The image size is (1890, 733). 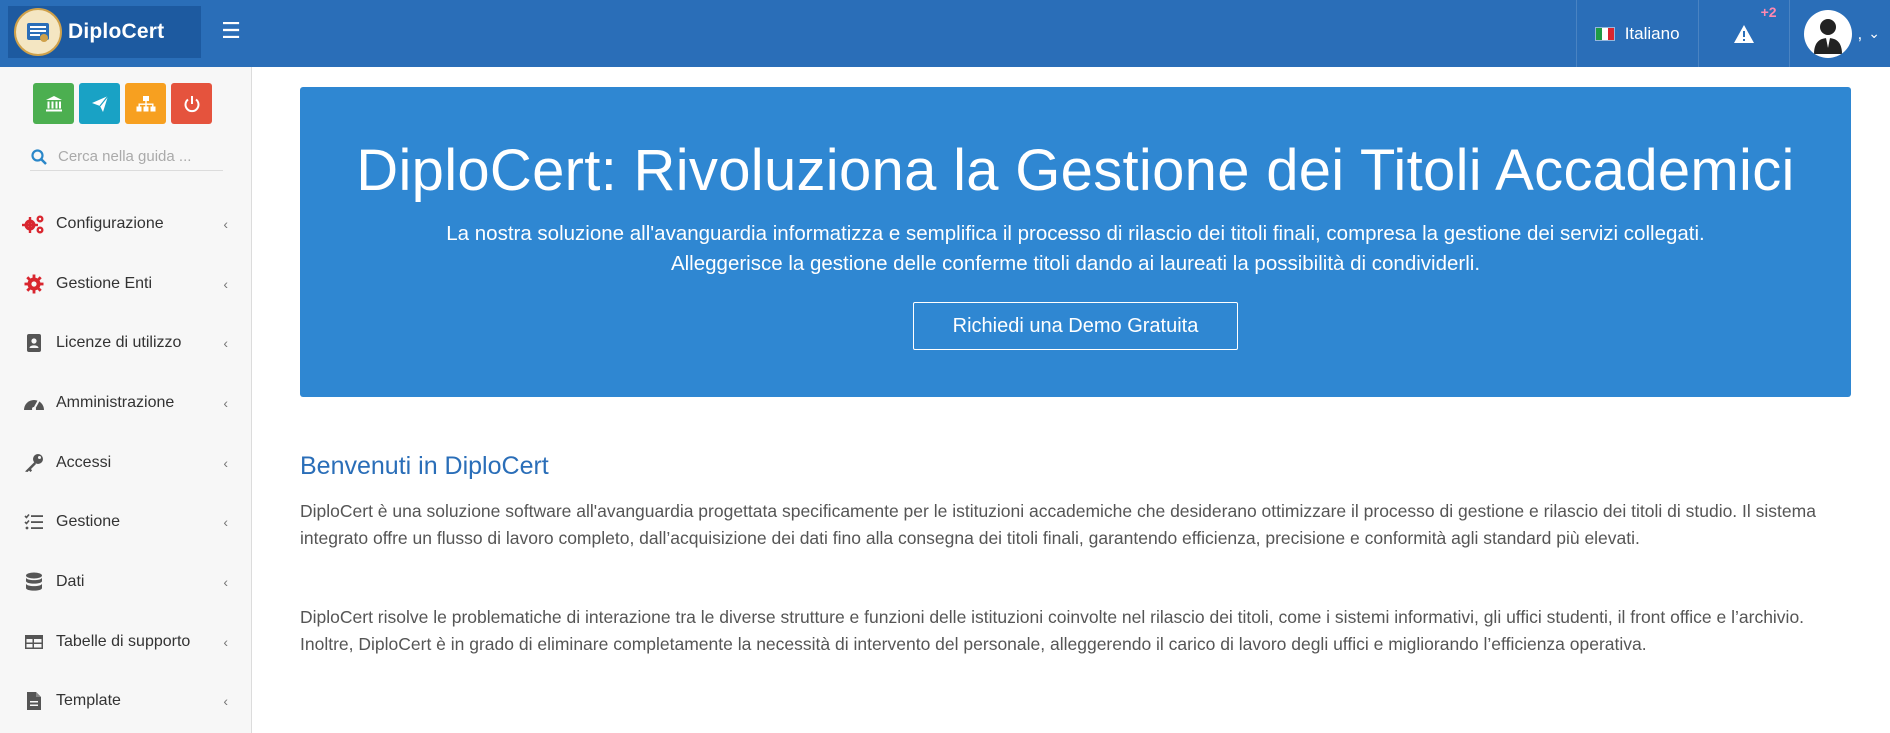 What do you see at coordinates (110, 223) in the screenshot?
I see `sidebar-item-label: Configurazione` at bounding box center [110, 223].